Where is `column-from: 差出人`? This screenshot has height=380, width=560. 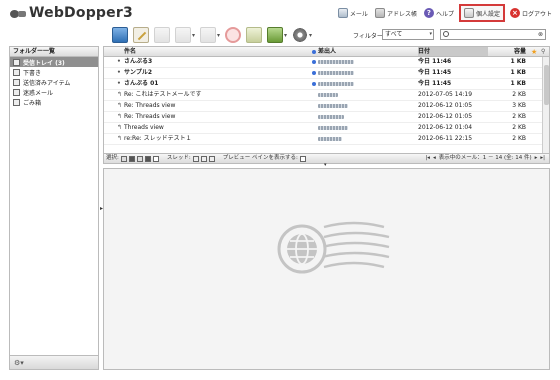 column-from: 差出人 is located at coordinates (366, 51).